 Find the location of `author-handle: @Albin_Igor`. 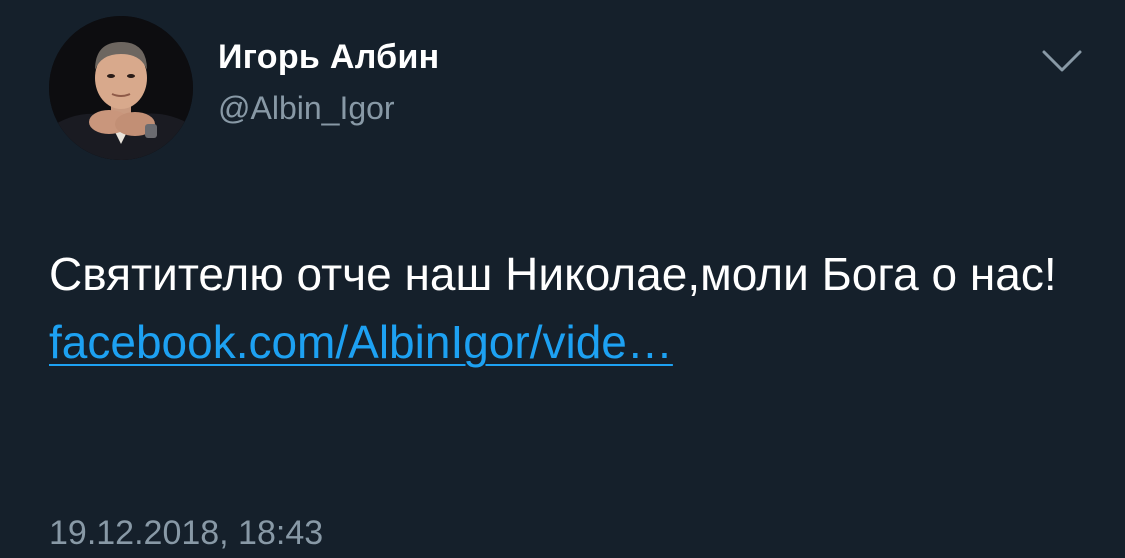

author-handle: @Albin_Igor is located at coordinates (306, 108).